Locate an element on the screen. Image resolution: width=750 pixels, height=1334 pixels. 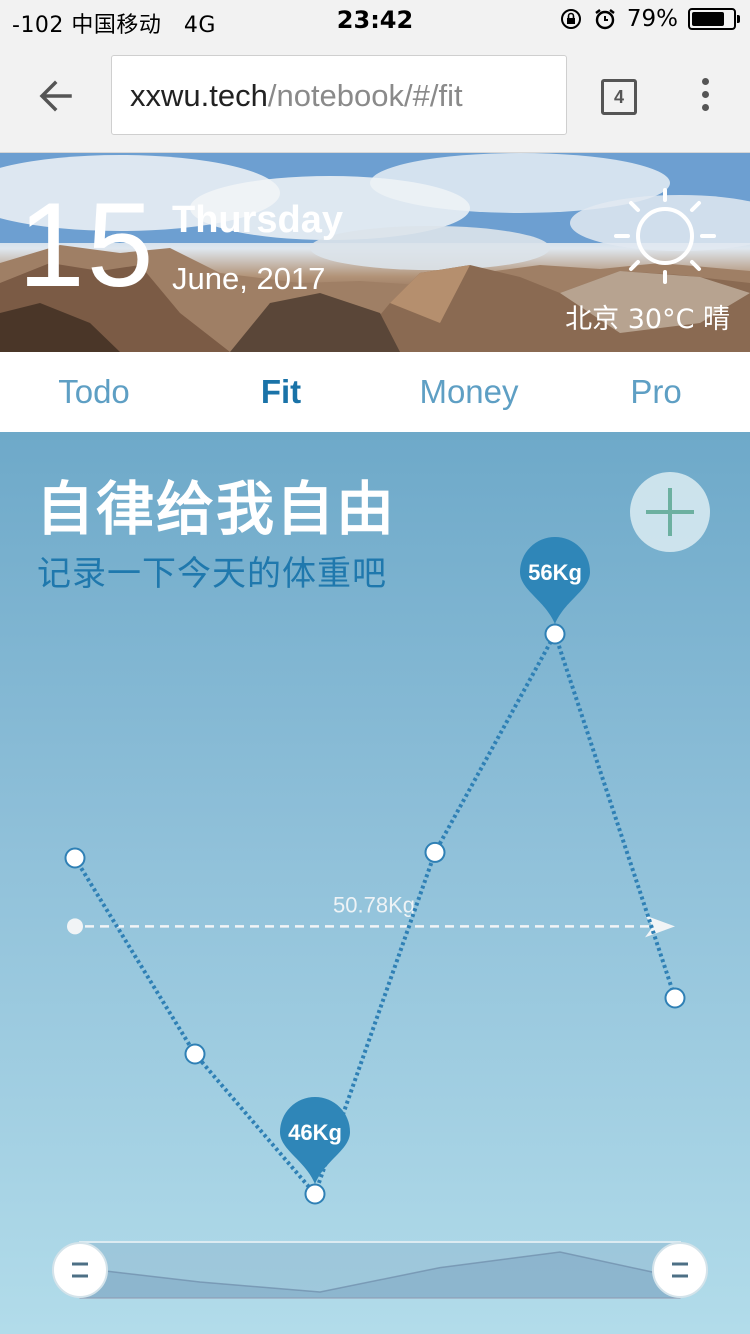
url-path: /notebook/#/fit is located at coordinates (365, 95).